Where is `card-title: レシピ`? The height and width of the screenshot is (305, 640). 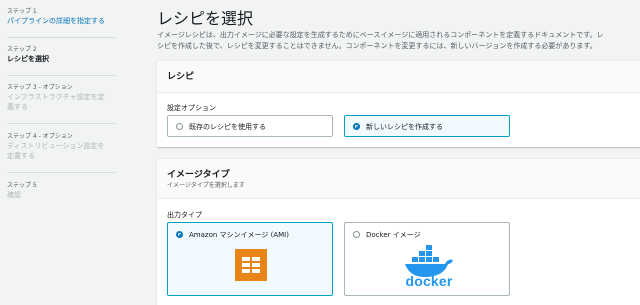
card-title: レシピ is located at coordinates (181, 77).